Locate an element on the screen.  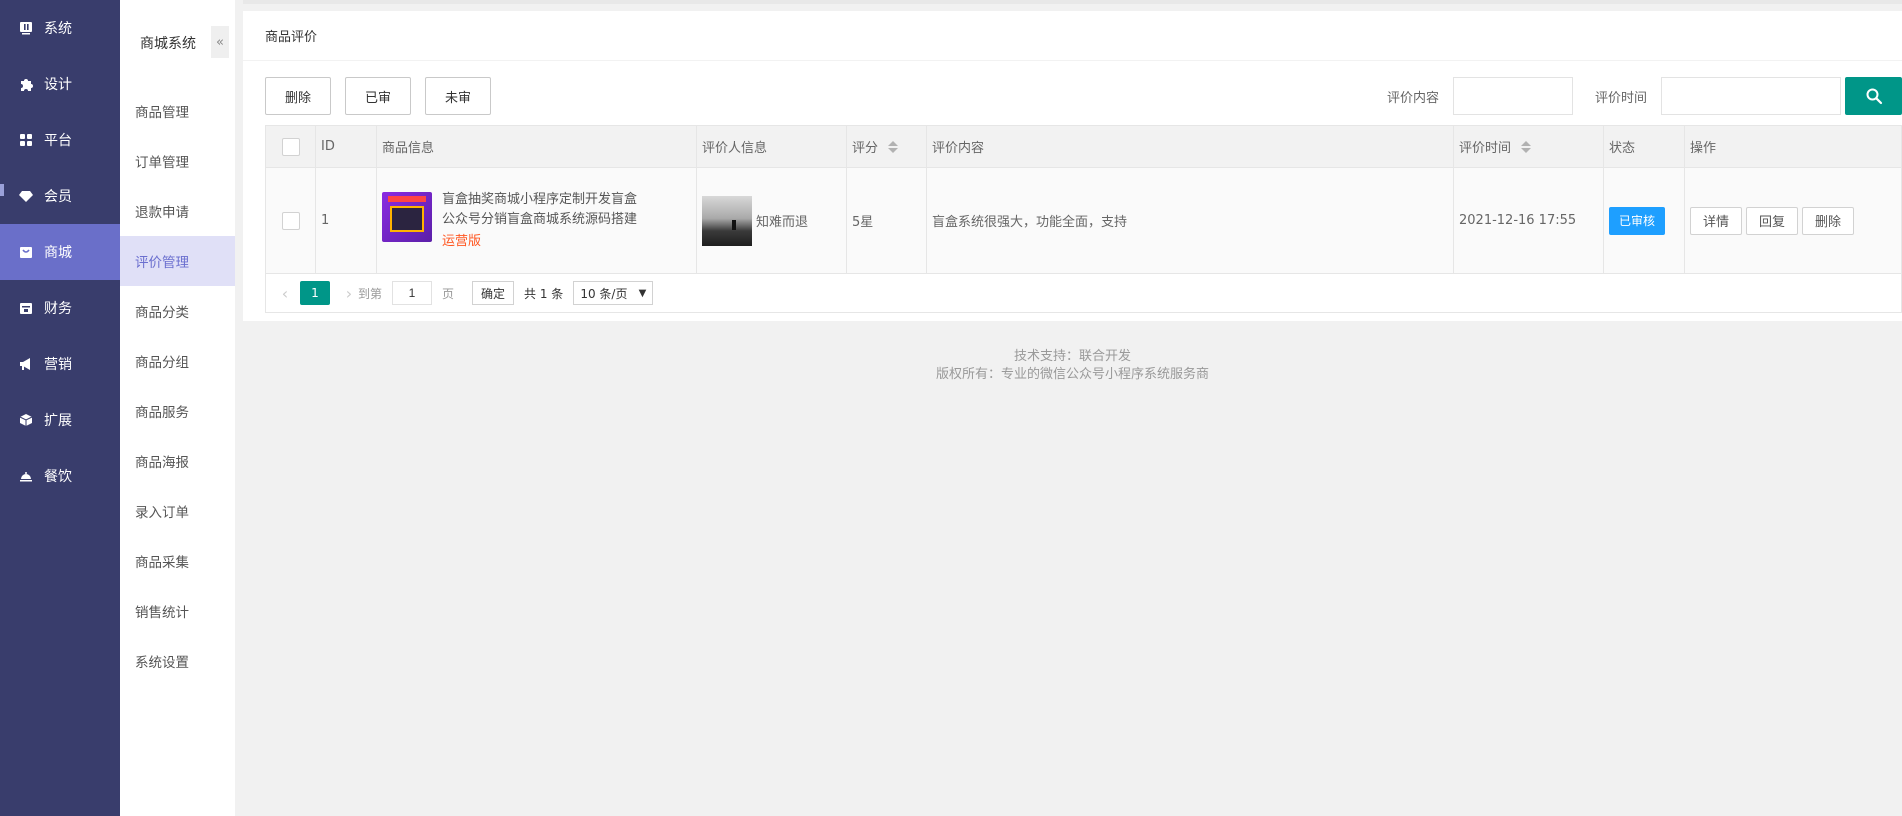
nav-label: 平台 is located at coordinates (58, 141).